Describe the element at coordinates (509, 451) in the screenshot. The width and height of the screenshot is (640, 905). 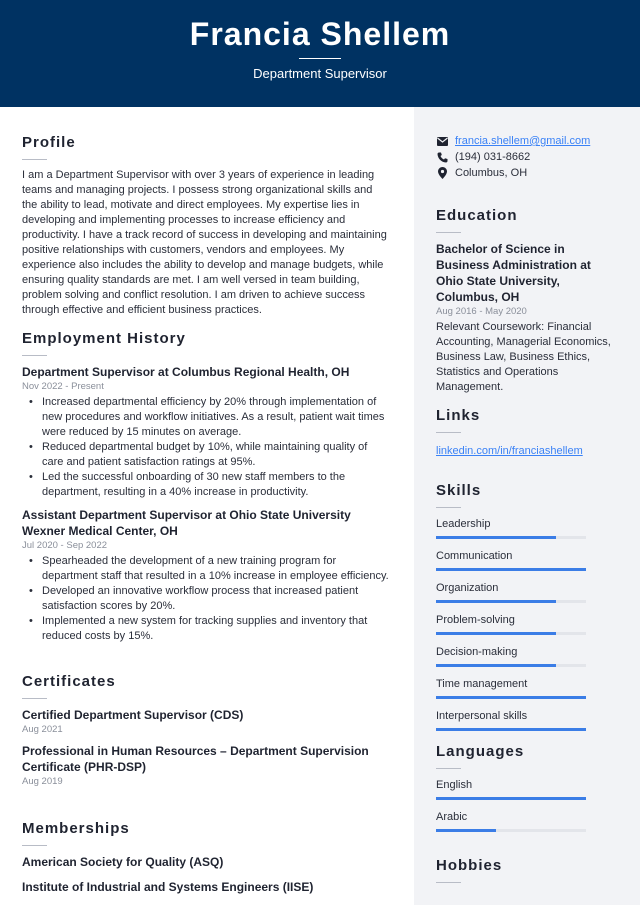
I see `linkedin-link: linkedin.com/in/franciashellem` at that location.